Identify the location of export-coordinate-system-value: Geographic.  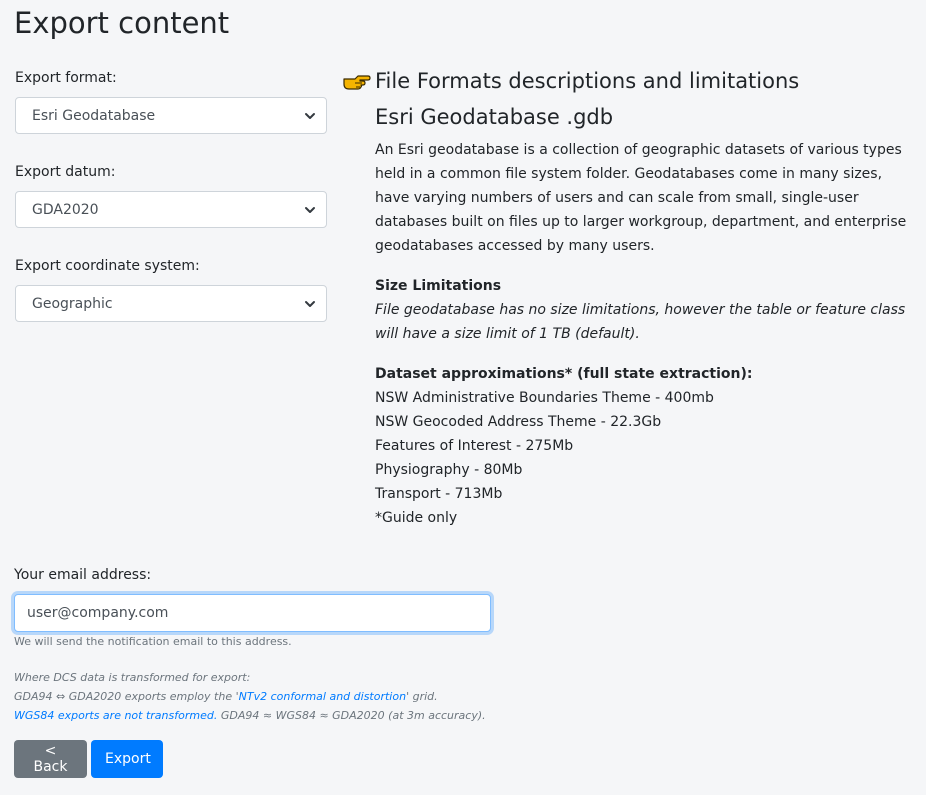
(72, 303).